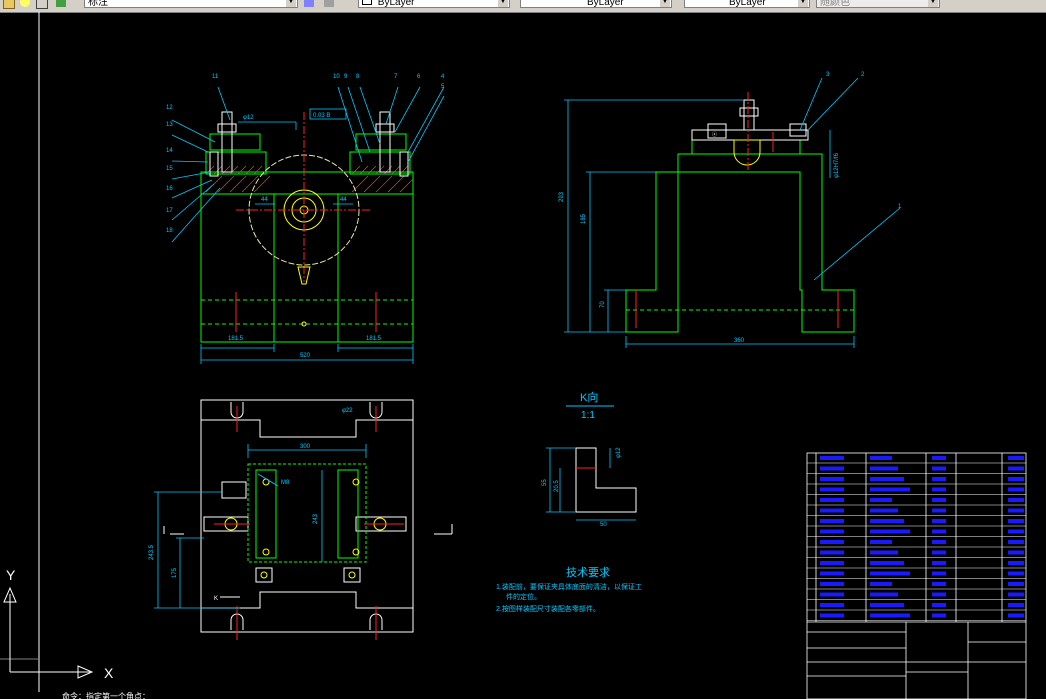  What do you see at coordinates (61, 3) in the screenshot?
I see `match-properties-icon` at bounding box center [61, 3].